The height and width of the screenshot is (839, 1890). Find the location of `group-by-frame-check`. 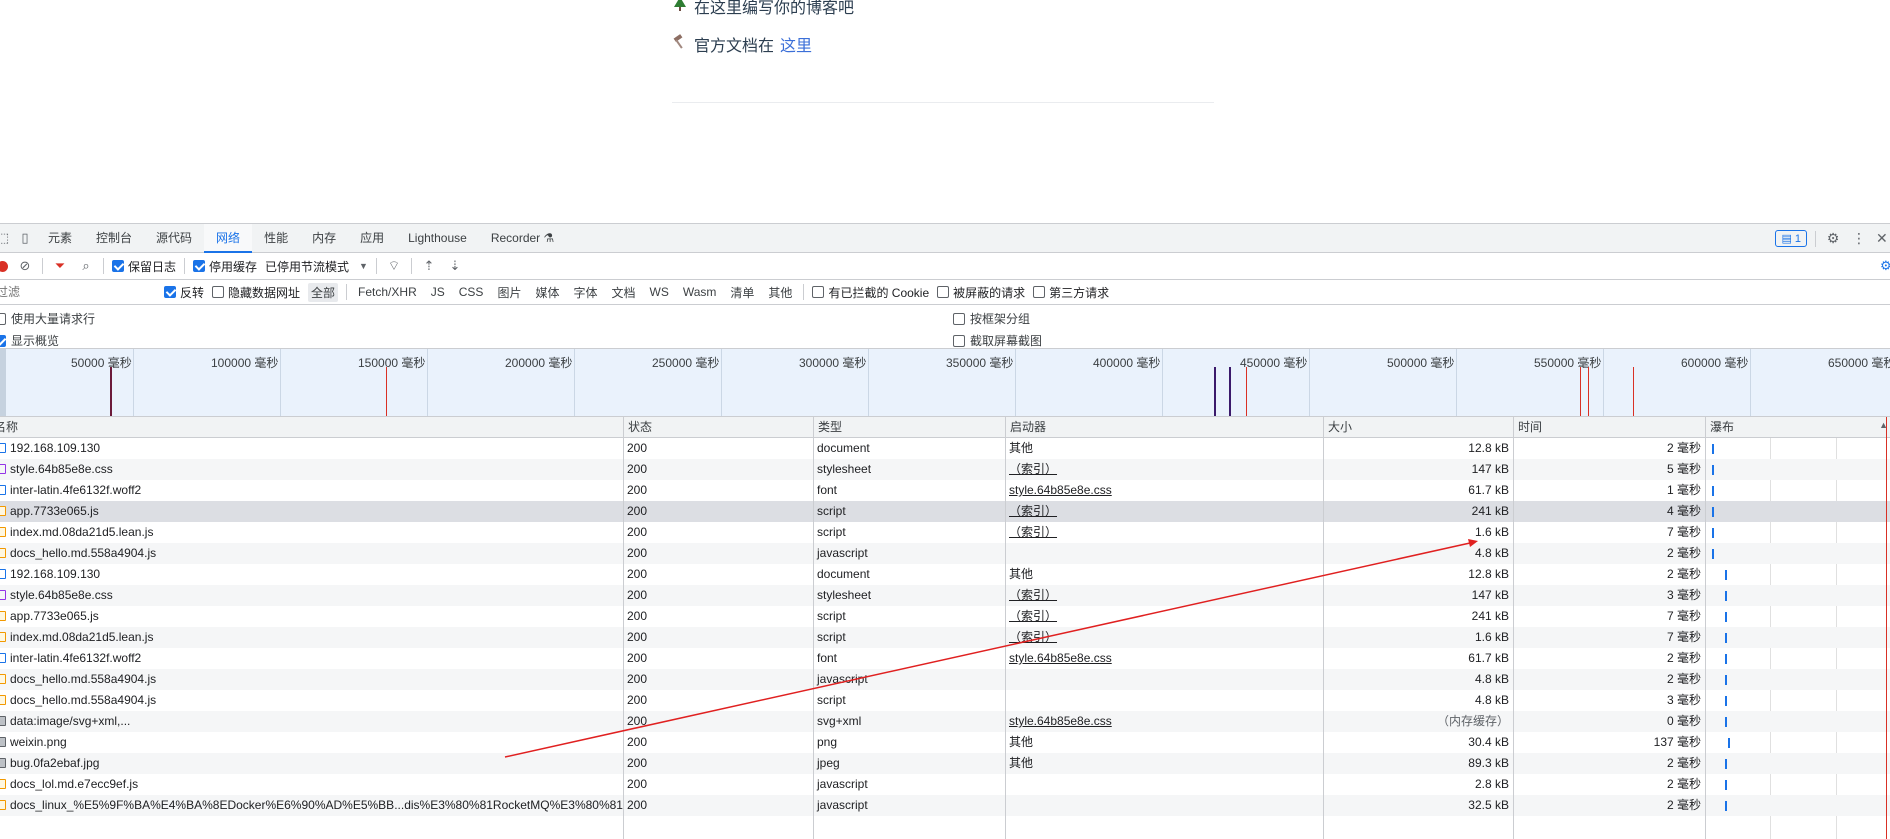

group-by-frame-check is located at coordinates (959, 318).